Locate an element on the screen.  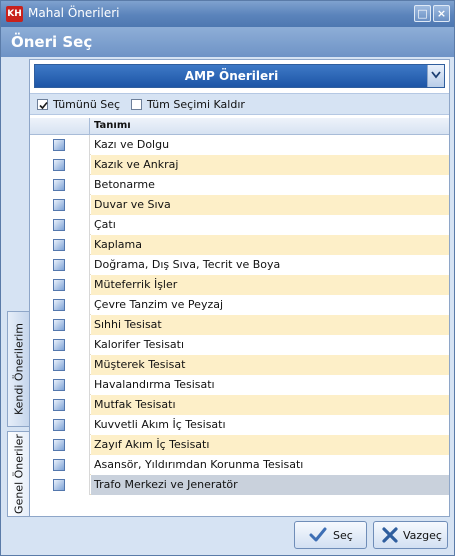
maximize-button: □ is located at coordinates (422, 13).